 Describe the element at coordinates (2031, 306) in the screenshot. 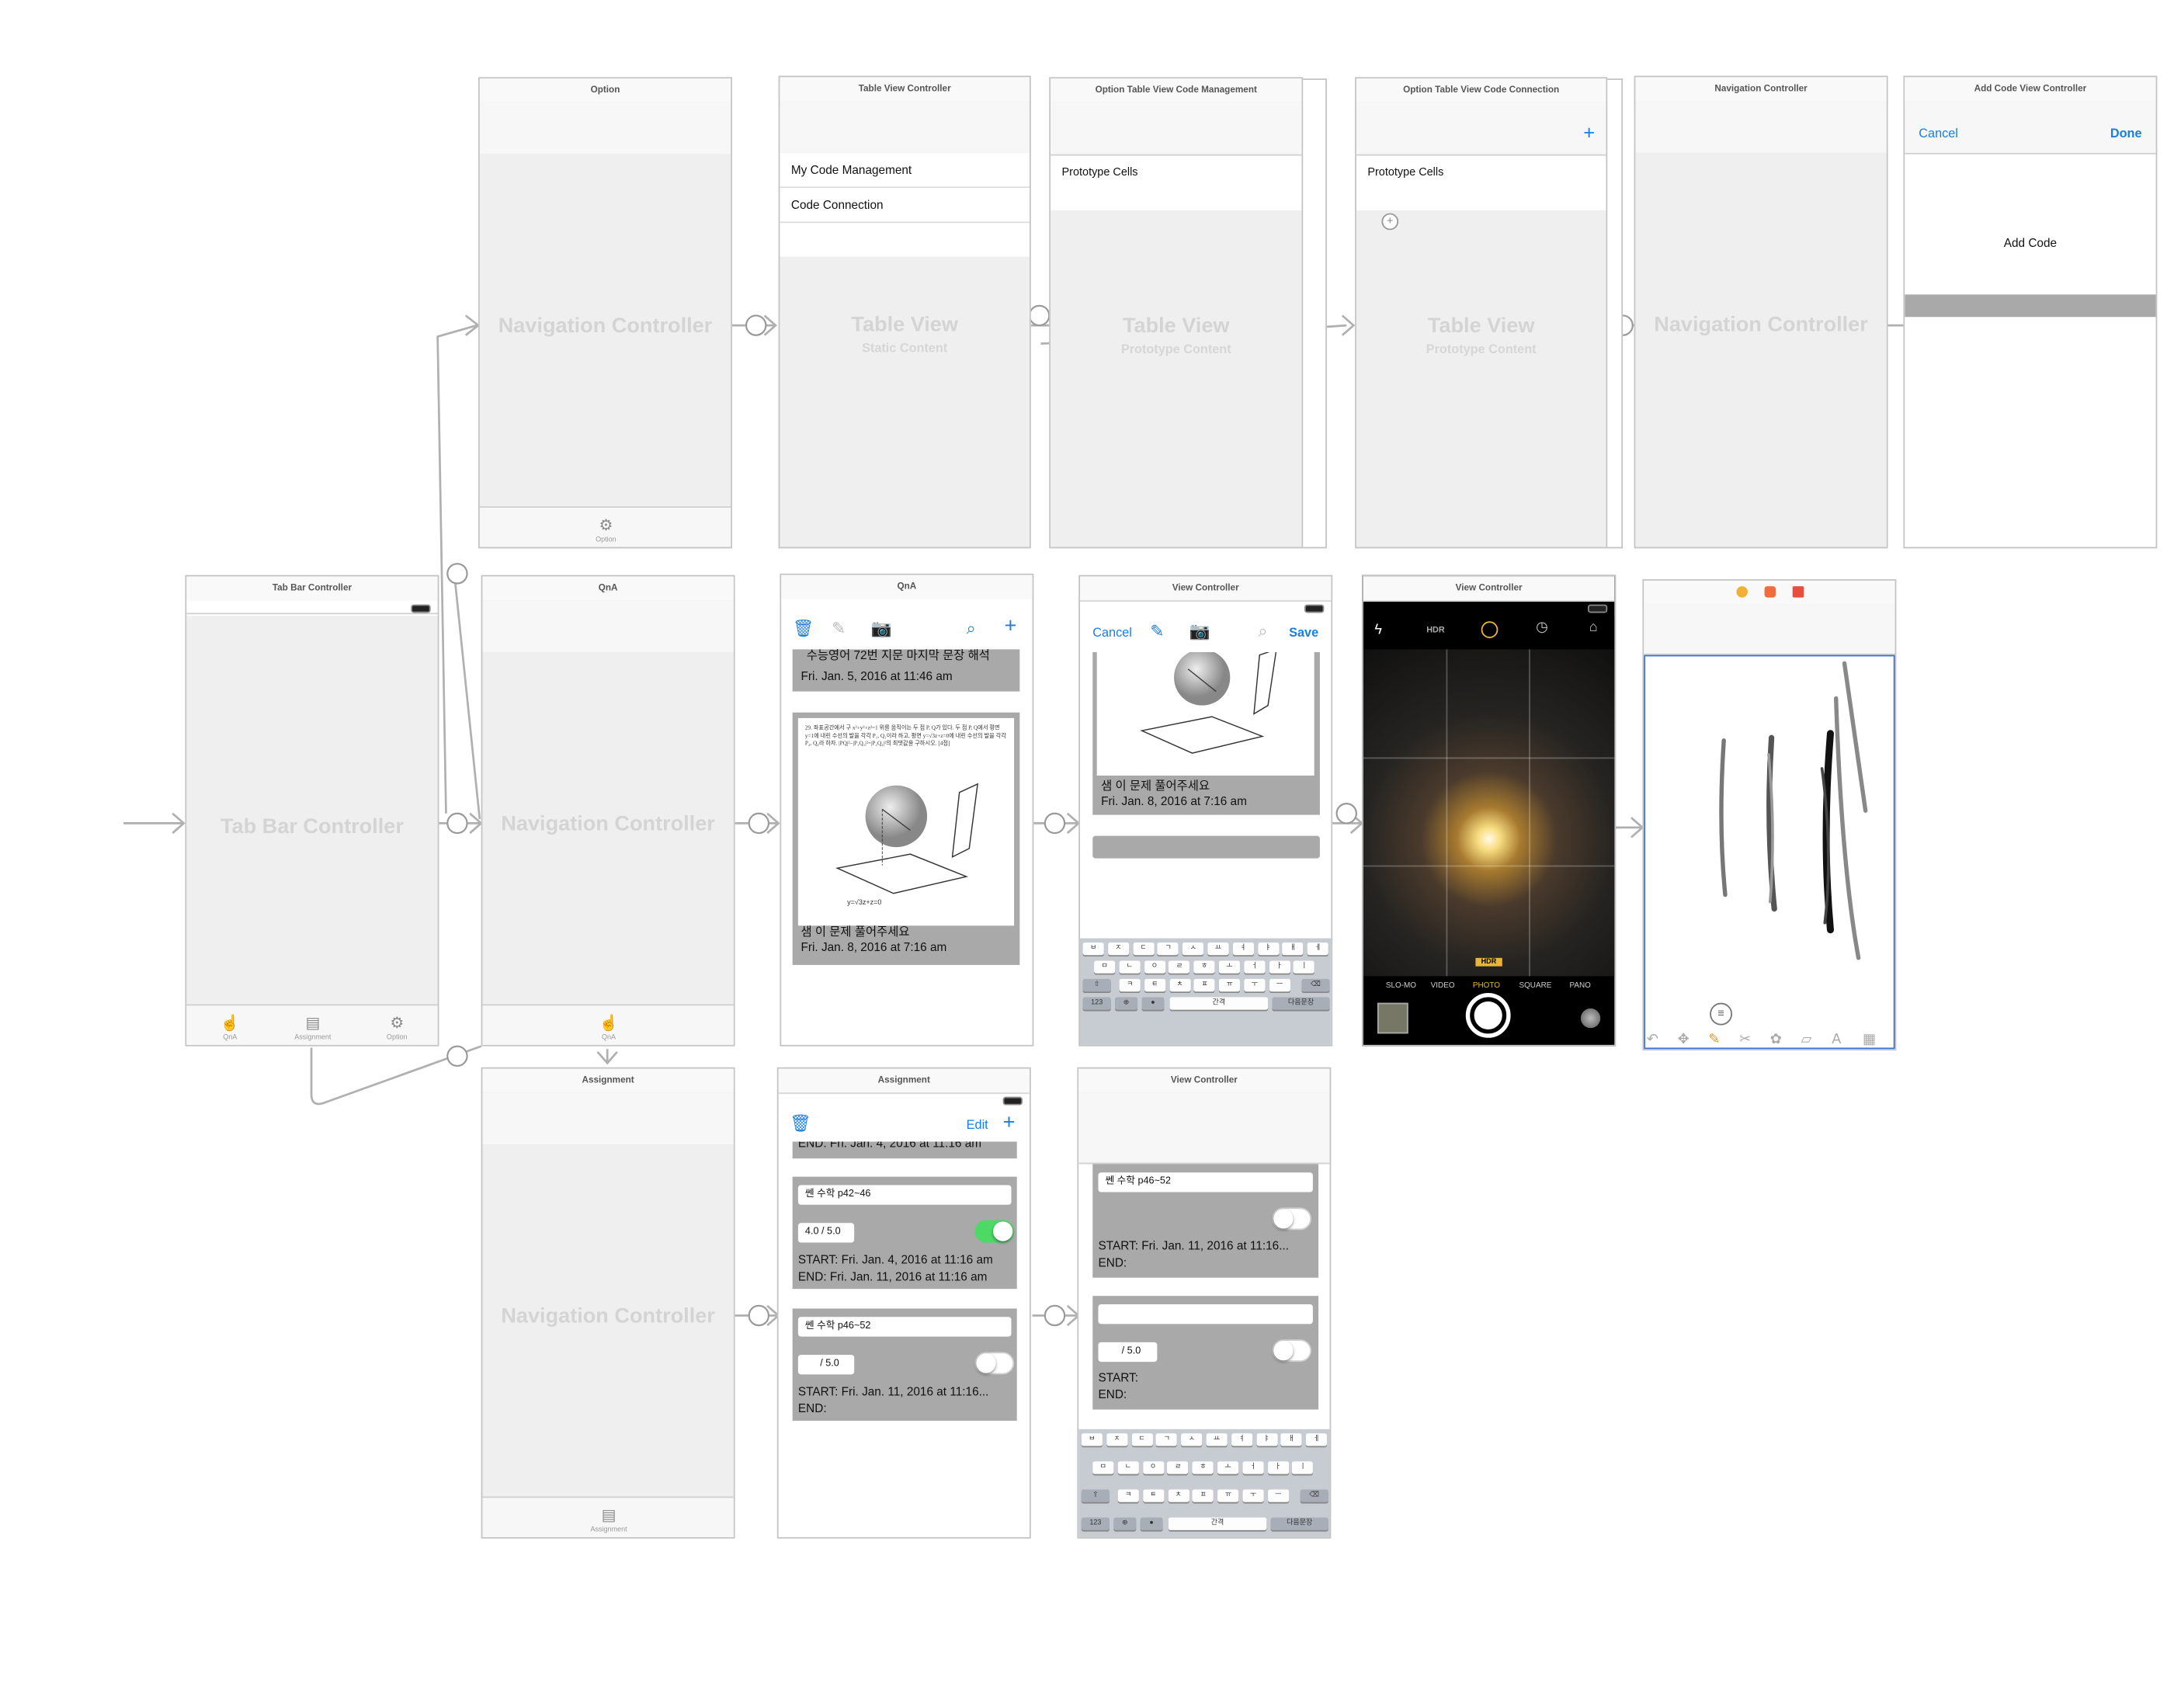

I see `code-input-field` at that location.